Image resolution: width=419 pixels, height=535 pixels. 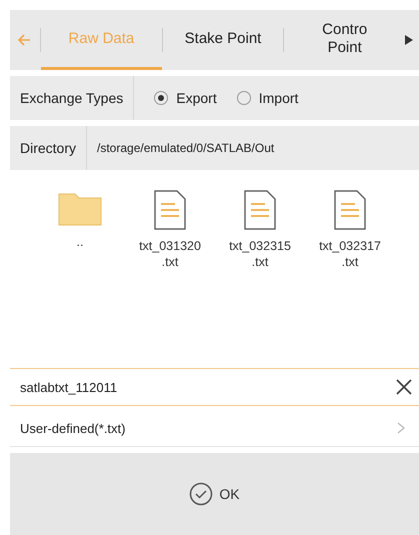 I want to click on directory-path: /storage/emulated/0/SATLAB/Out, so click(x=185, y=148).